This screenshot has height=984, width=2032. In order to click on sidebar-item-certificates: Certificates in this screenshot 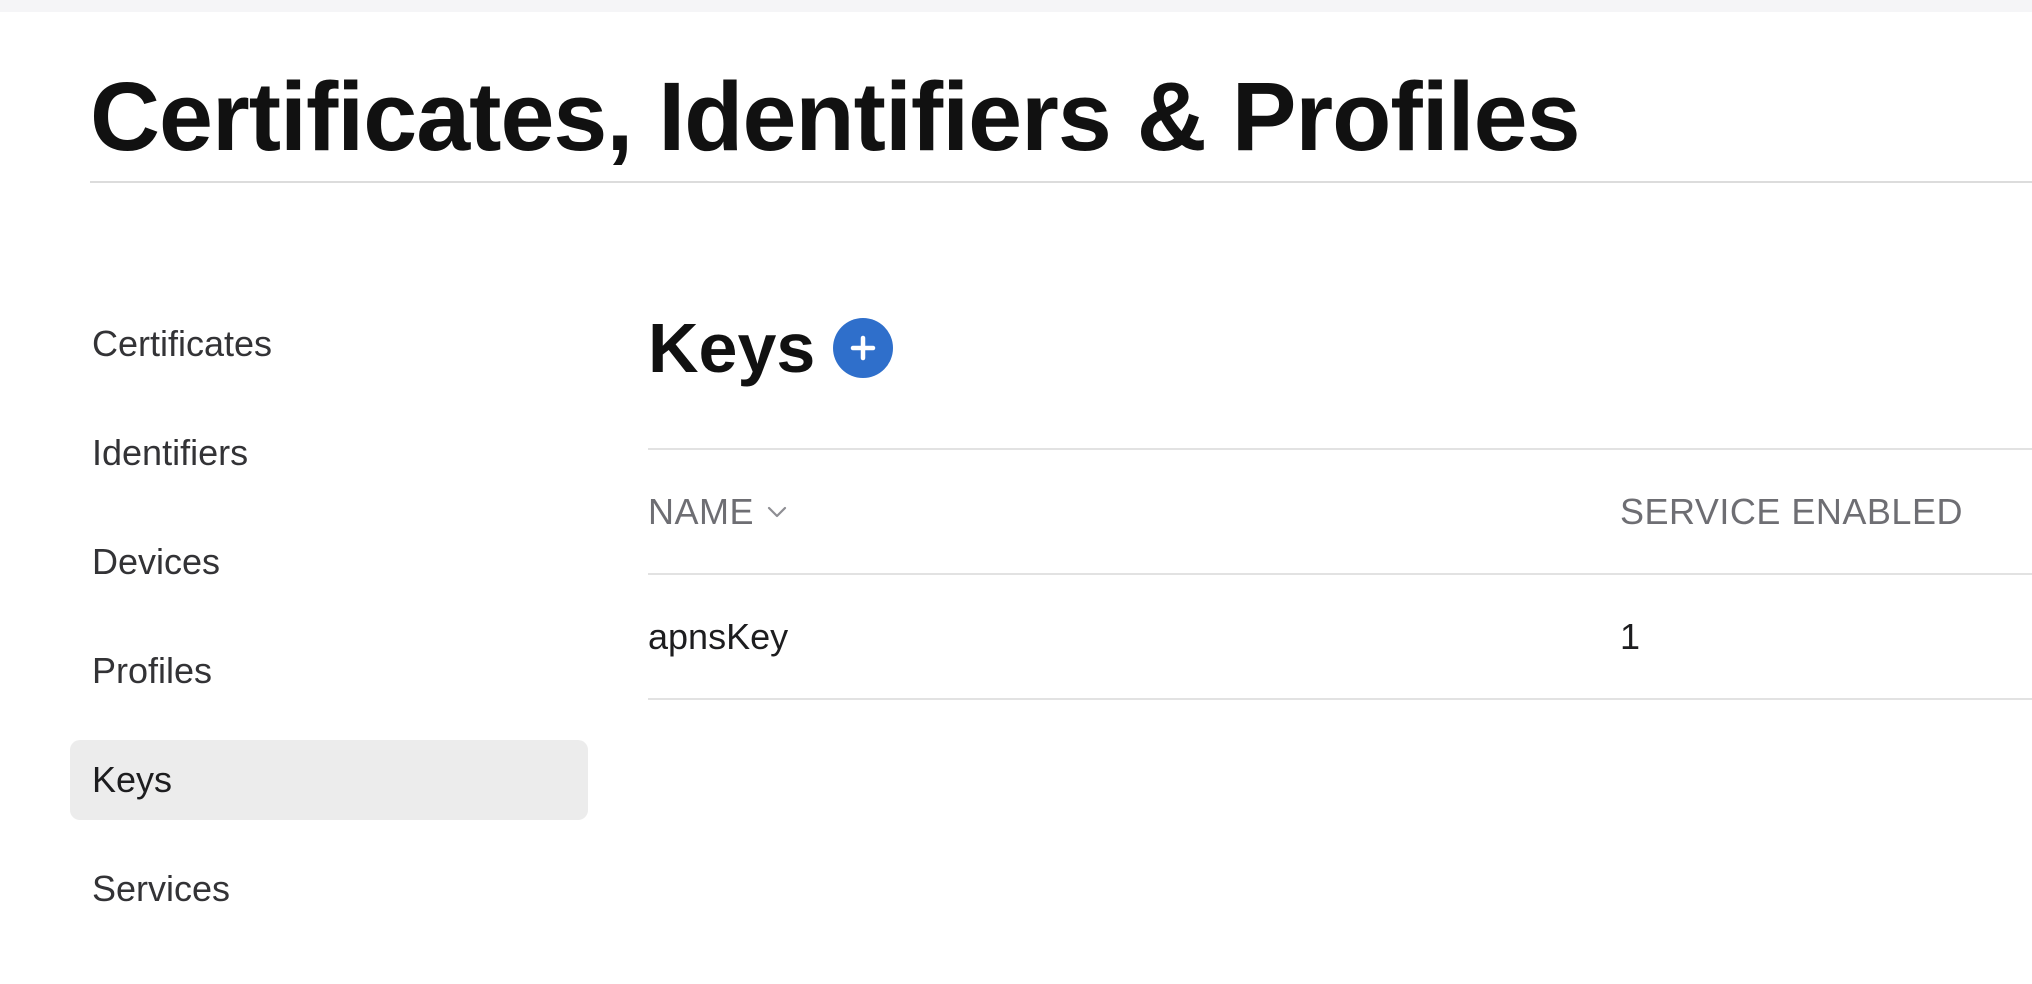, I will do `click(329, 344)`.